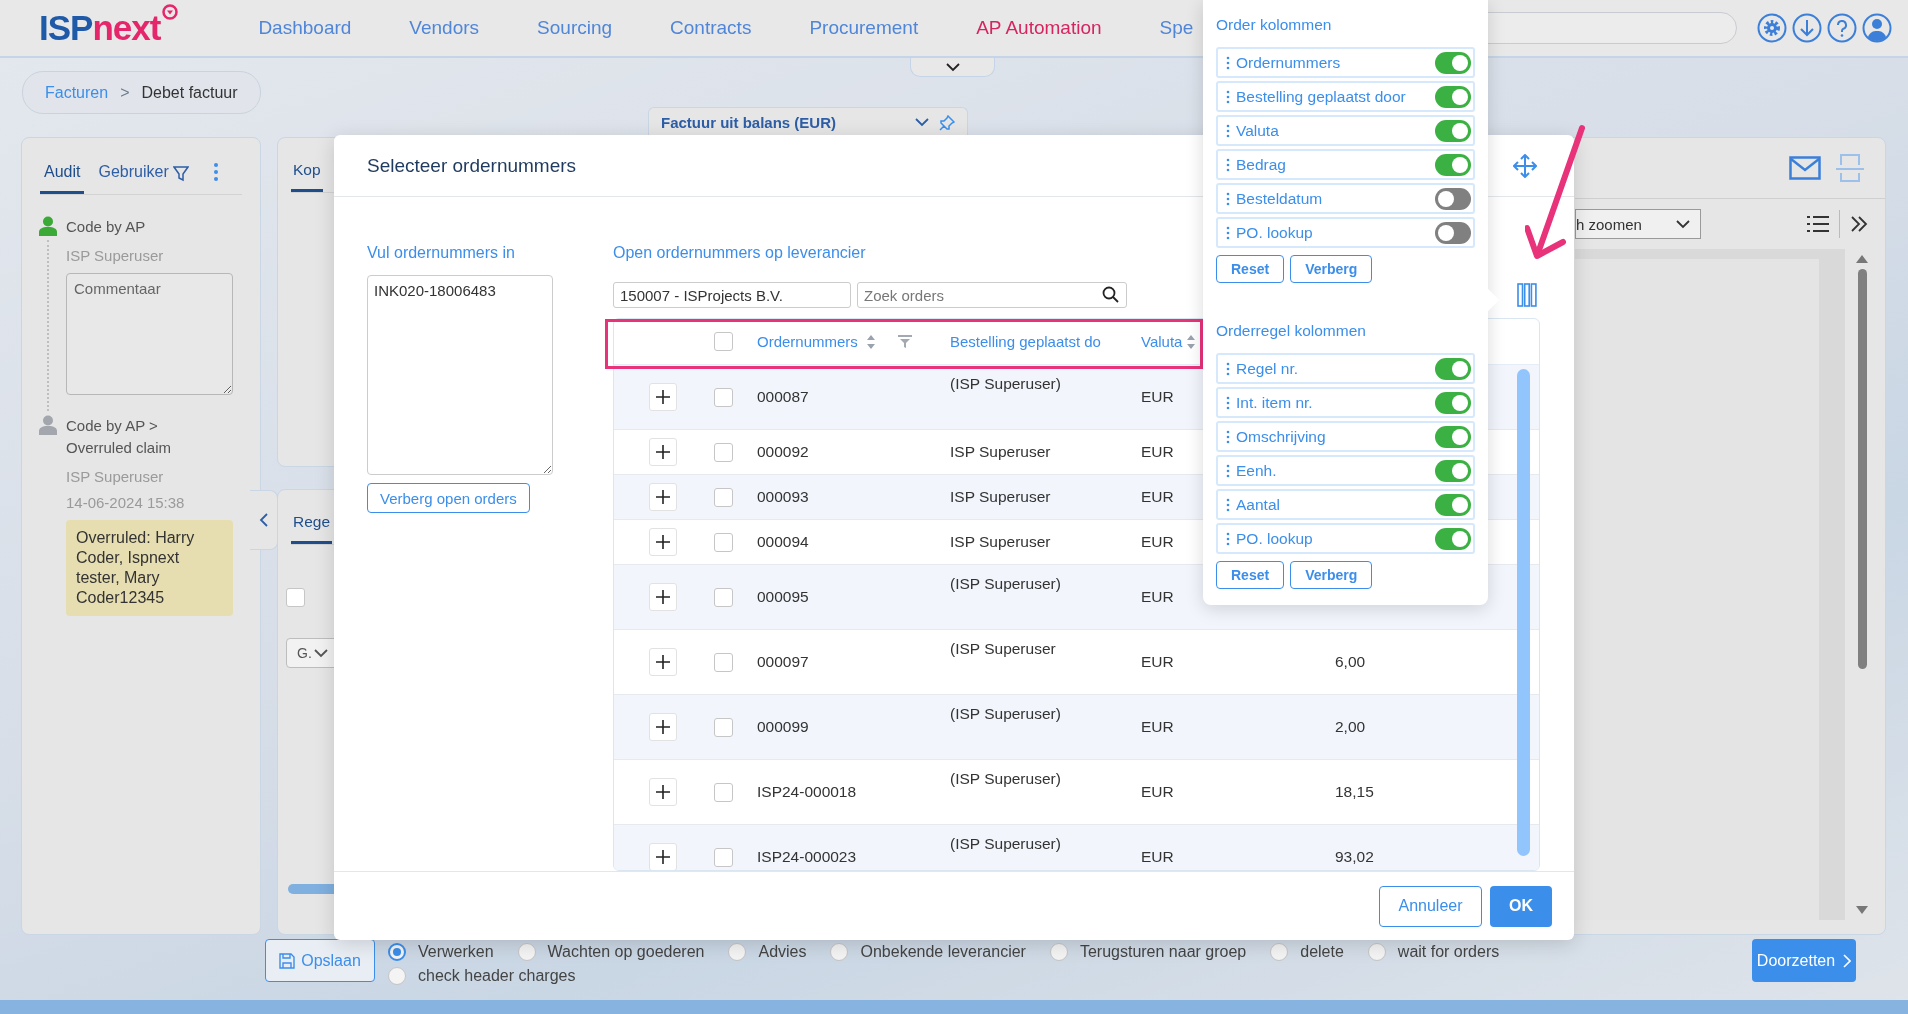 The image size is (1908, 1014). Describe the element at coordinates (783, 397) in the screenshot. I see `table-cell: 000087` at that location.